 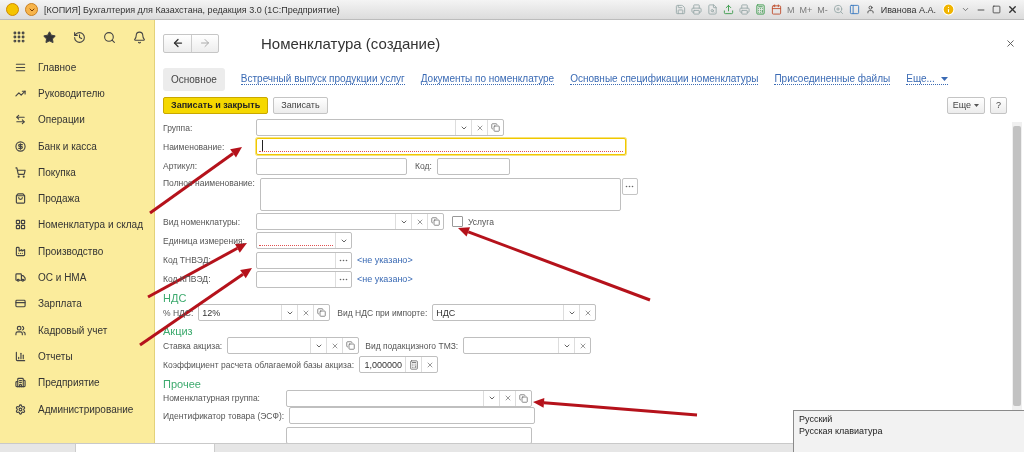 I want to click on close-button, so click(x=1010, y=43).